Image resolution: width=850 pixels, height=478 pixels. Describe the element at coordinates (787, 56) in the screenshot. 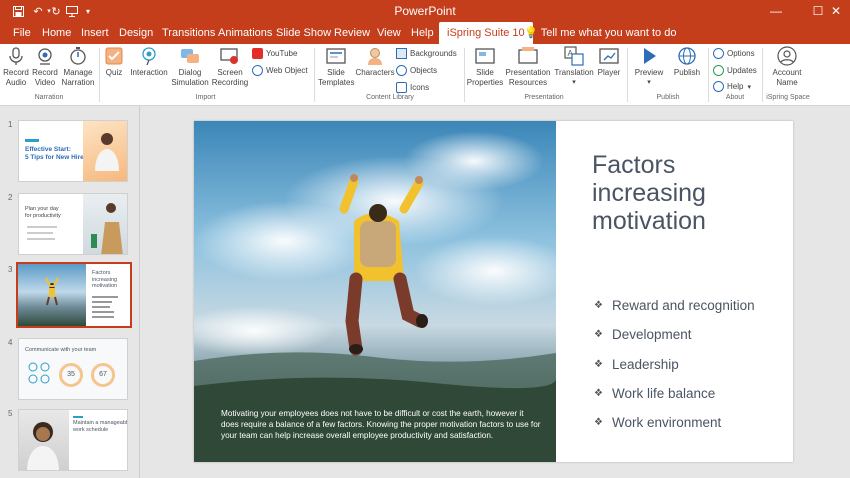

I see `account-icon` at that location.